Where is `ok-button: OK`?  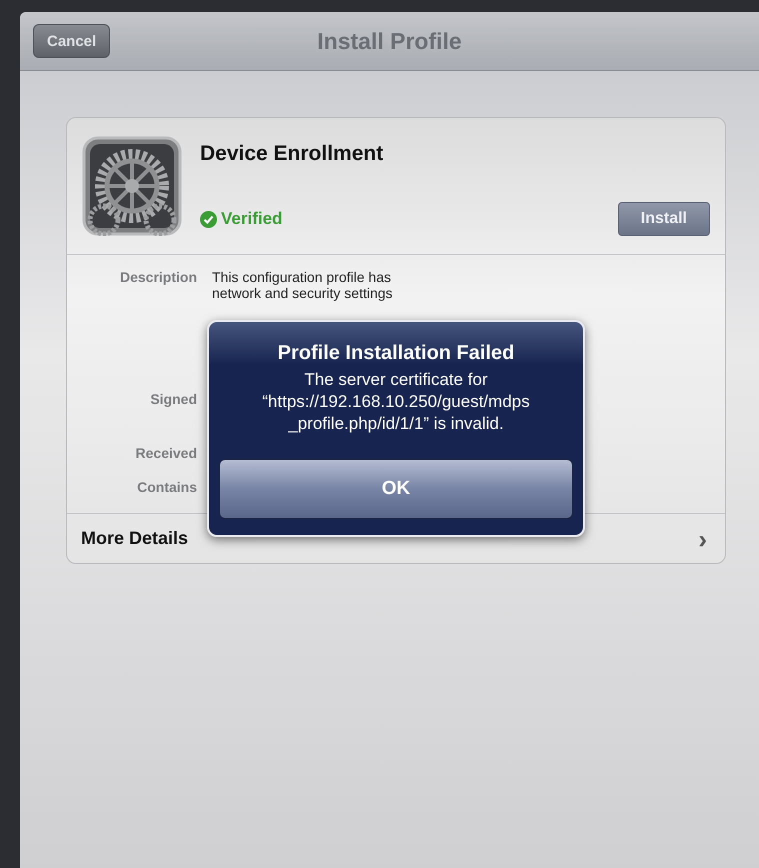 ok-button: OK is located at coordinates (396, 489).